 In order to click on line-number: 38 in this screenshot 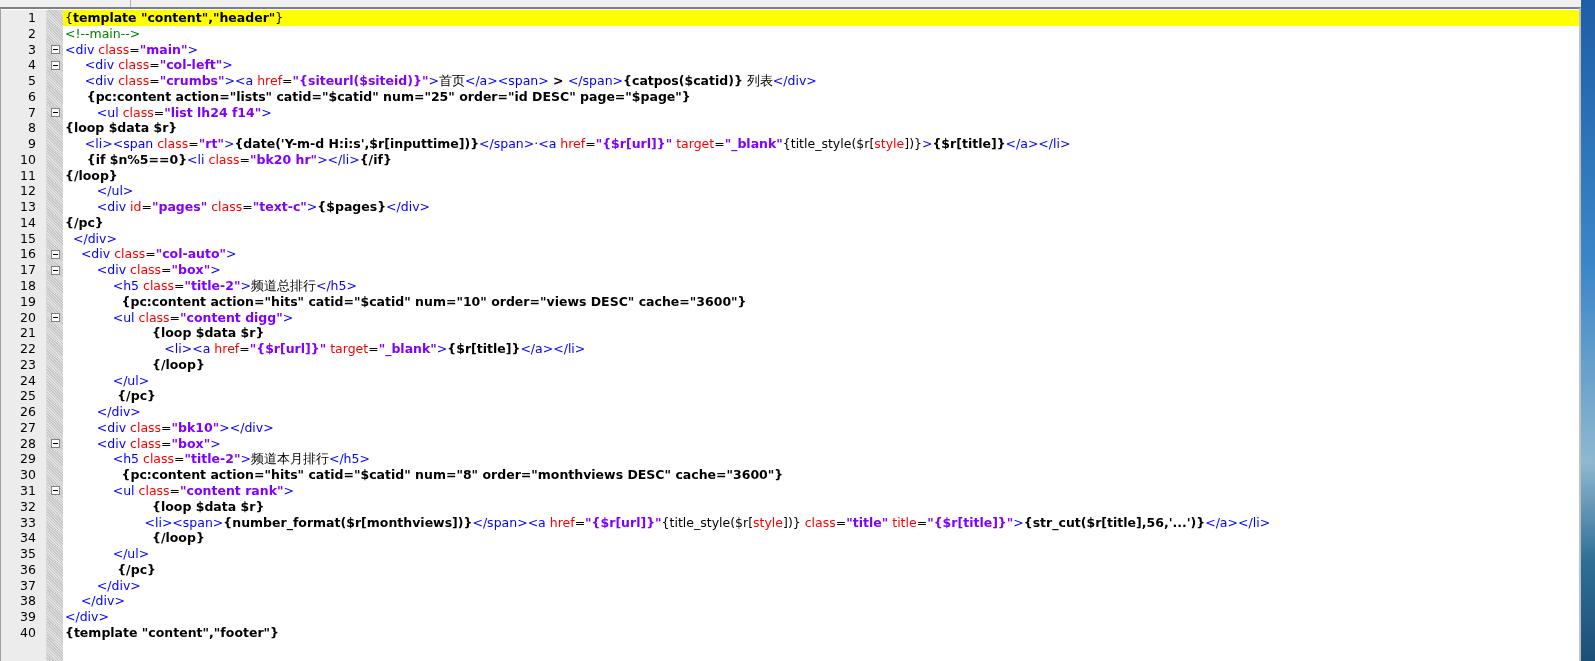, I will do `click(24, 601)`.